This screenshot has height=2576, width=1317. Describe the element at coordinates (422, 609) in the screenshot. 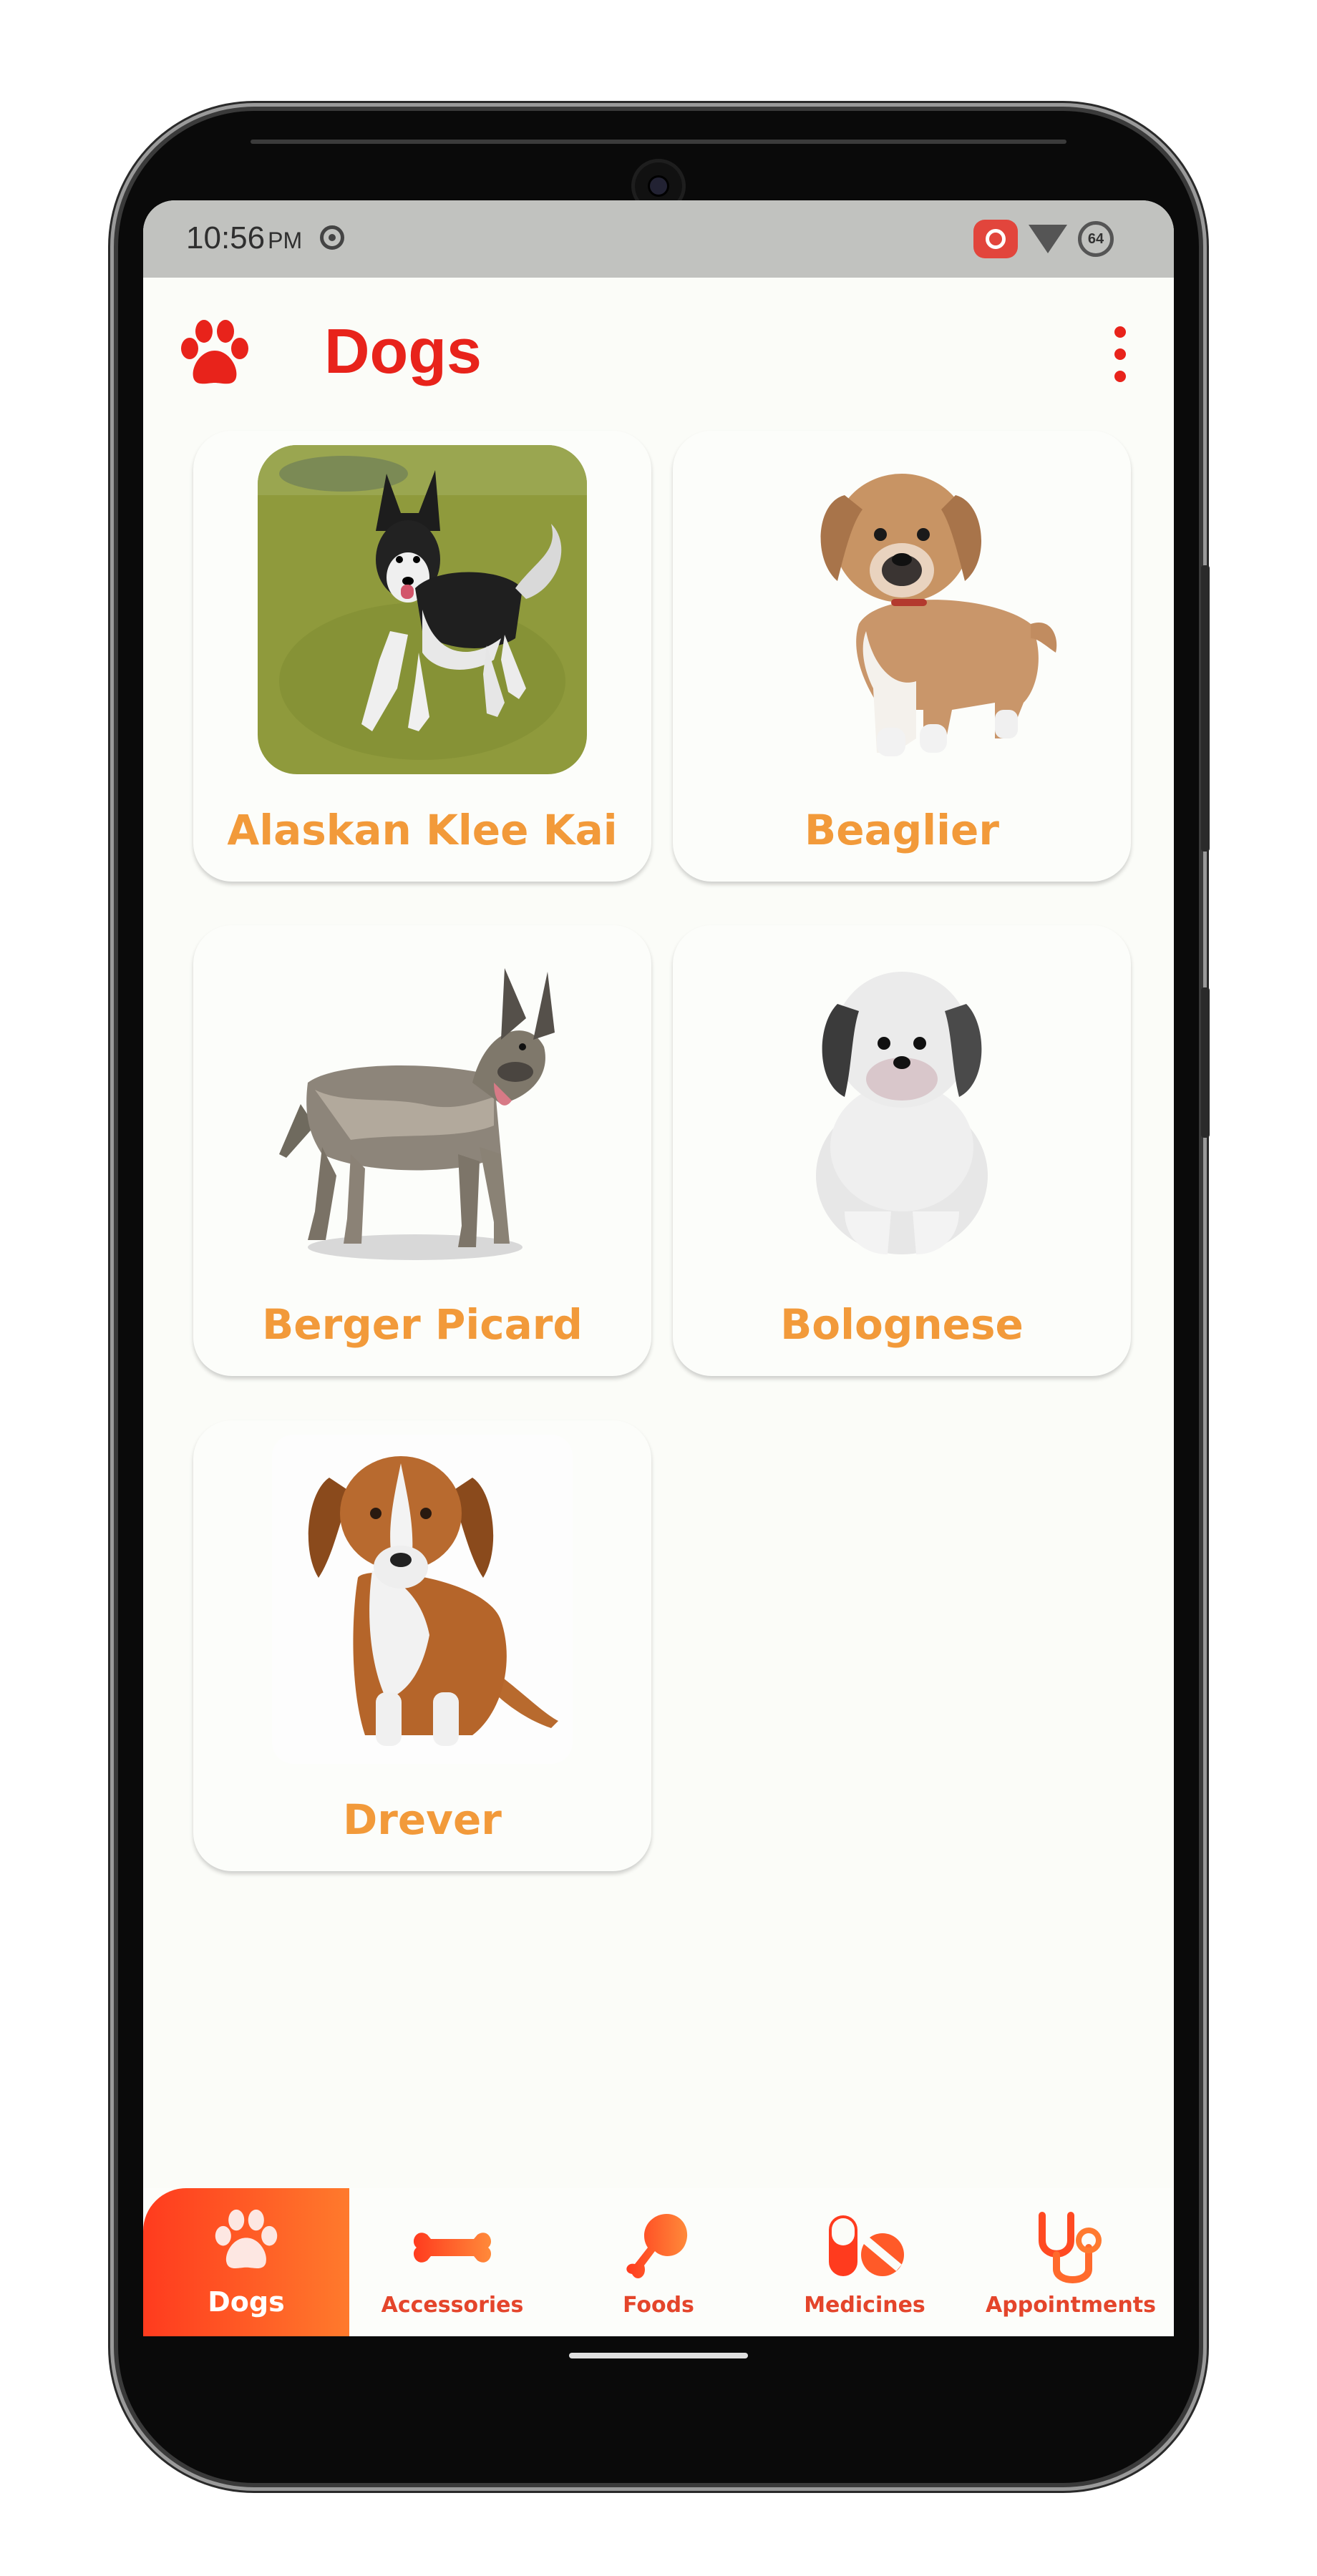

I see `breed-photo-alaskan-klee-kai` at that location.